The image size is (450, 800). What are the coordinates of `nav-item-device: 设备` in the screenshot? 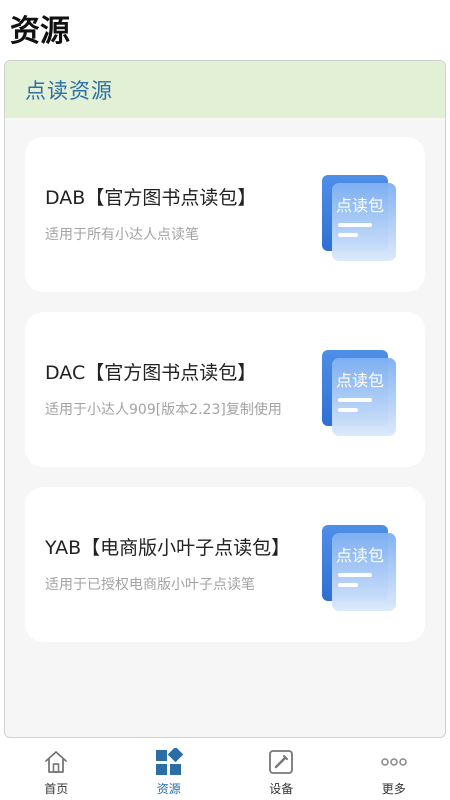 It's located at (281, 770).